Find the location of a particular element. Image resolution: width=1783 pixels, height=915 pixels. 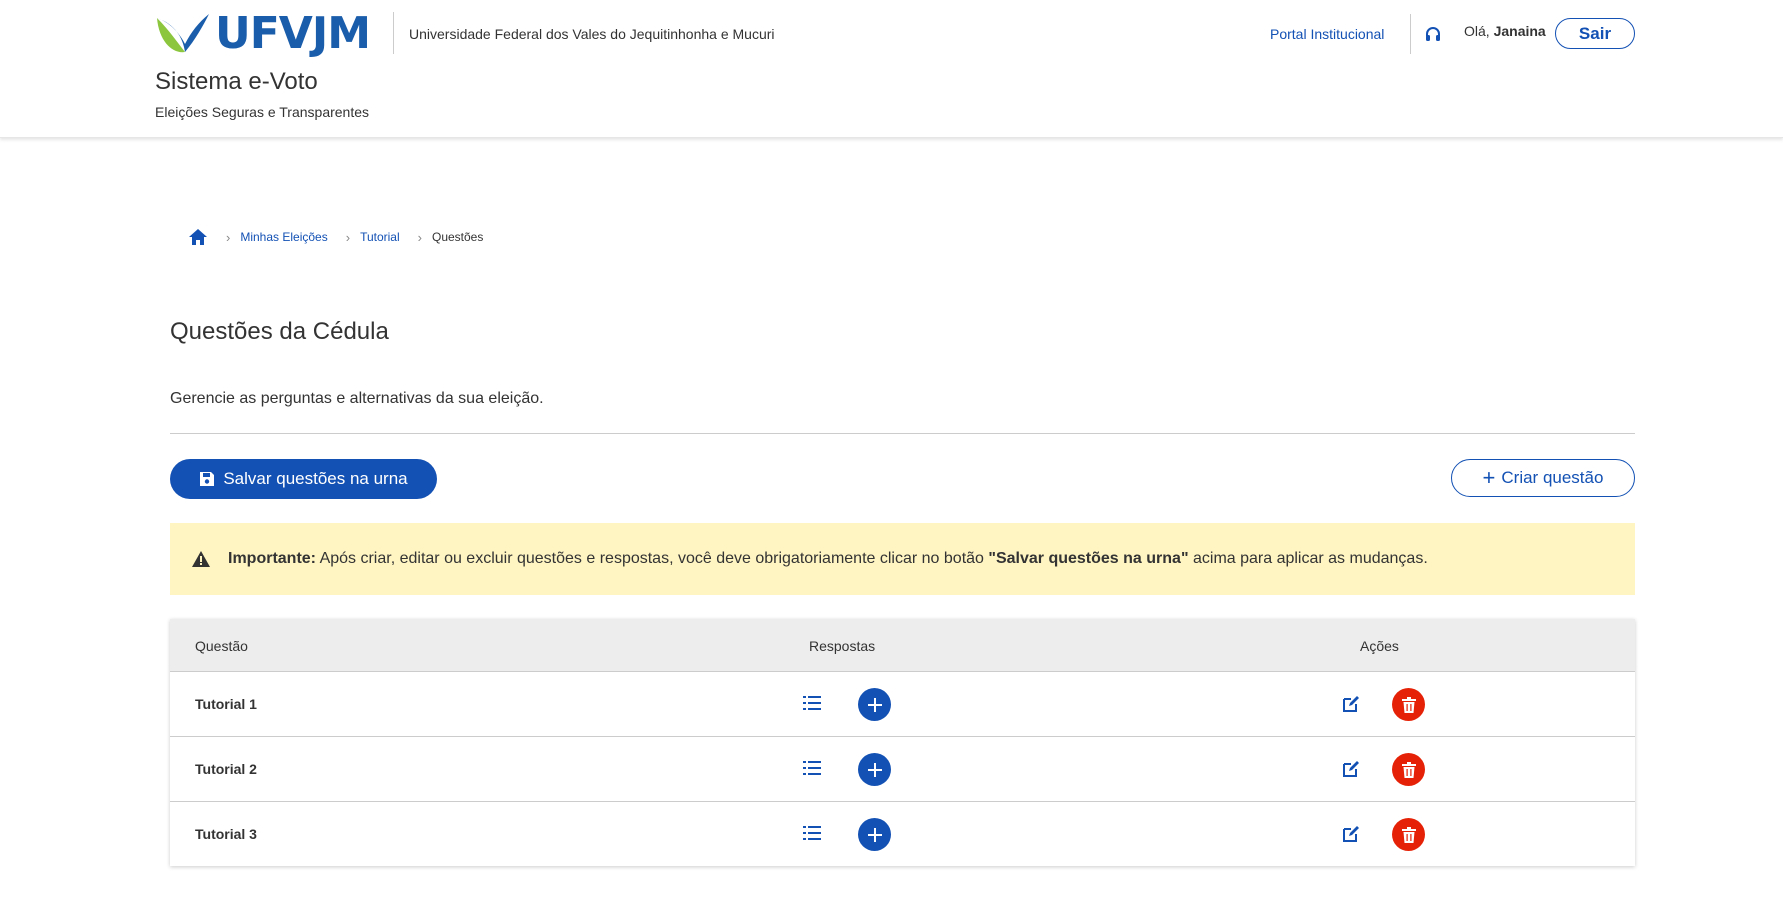

question-name: Tutorial 3 is located at coordinates (226, 834).